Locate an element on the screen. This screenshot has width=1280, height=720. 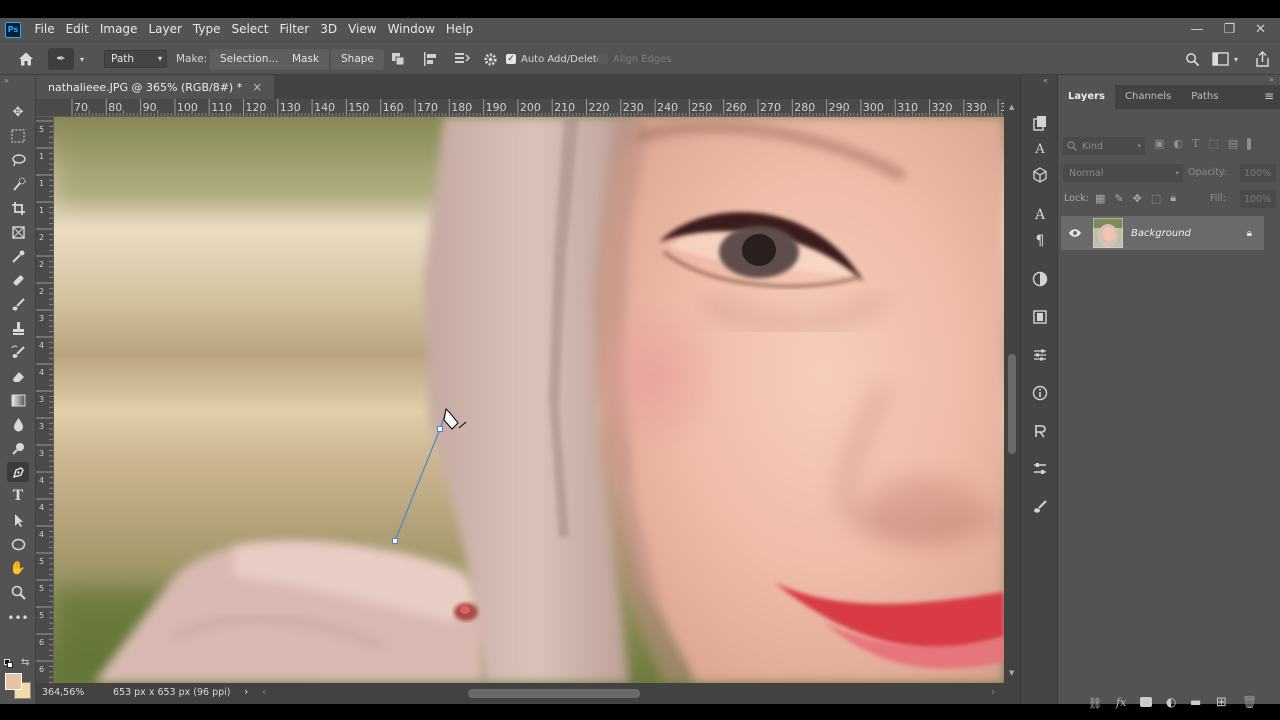
gradient-tool is located at coordinates (18, 400).